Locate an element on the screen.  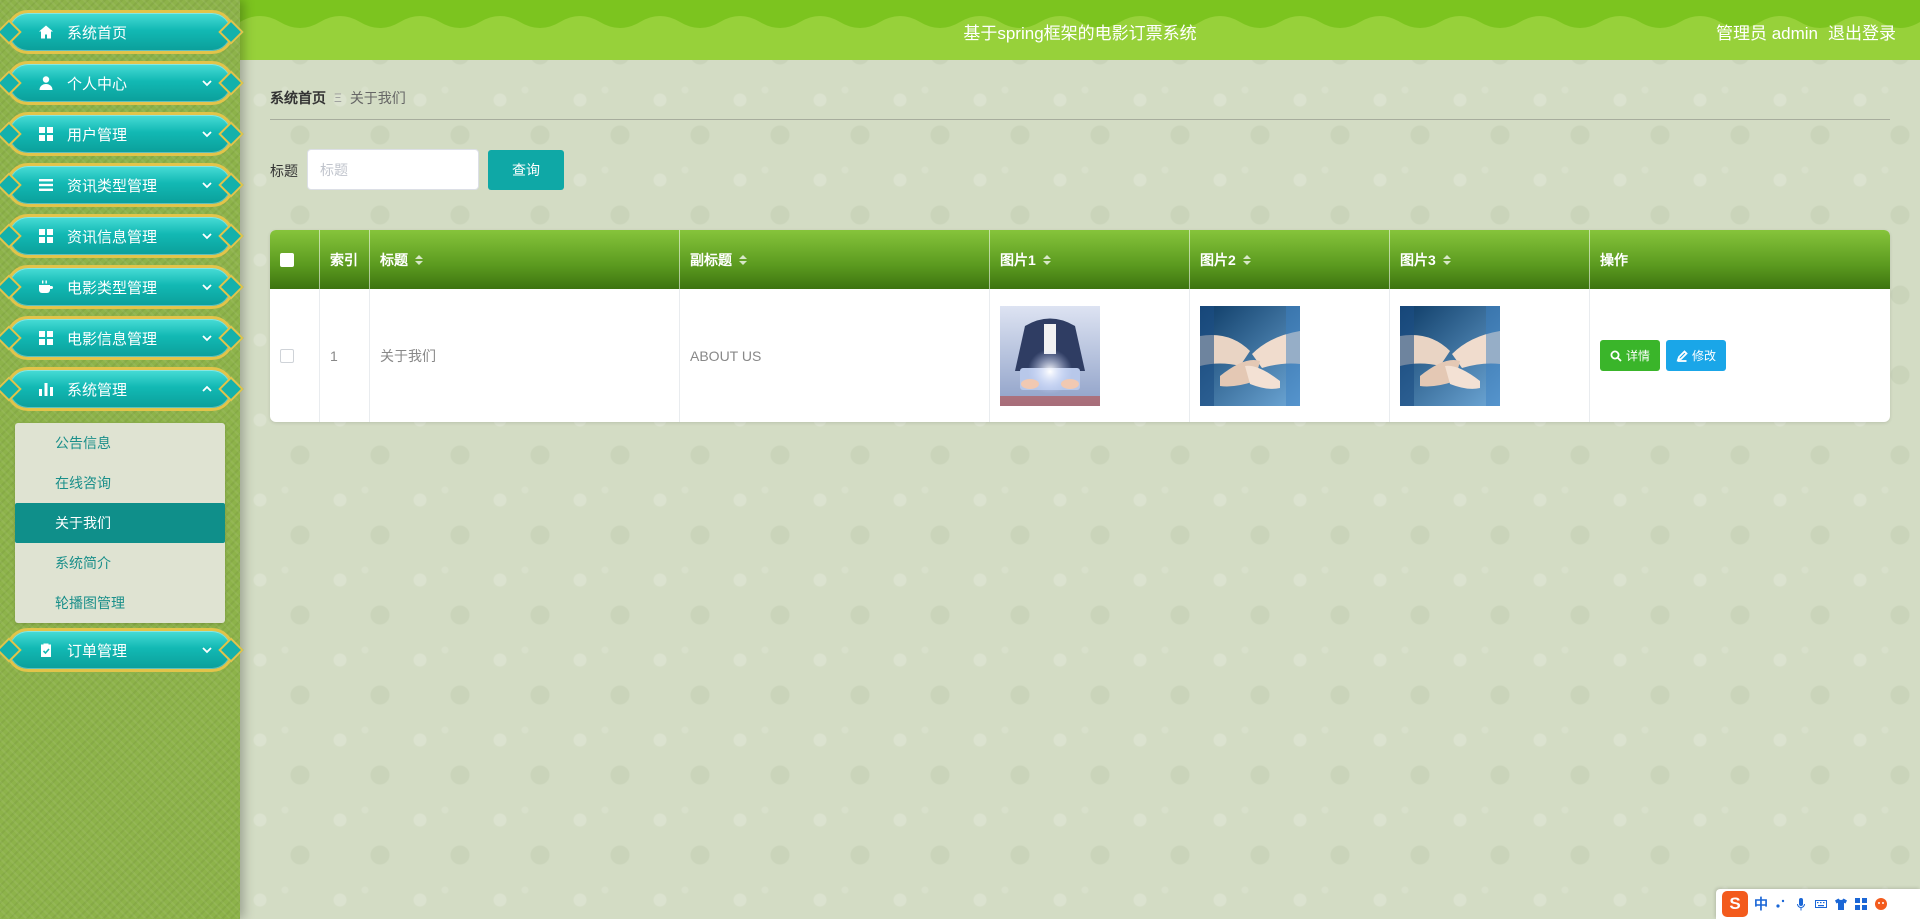
sidebar-item-user-management: 用户管理 is located at coordinates (120, 134).